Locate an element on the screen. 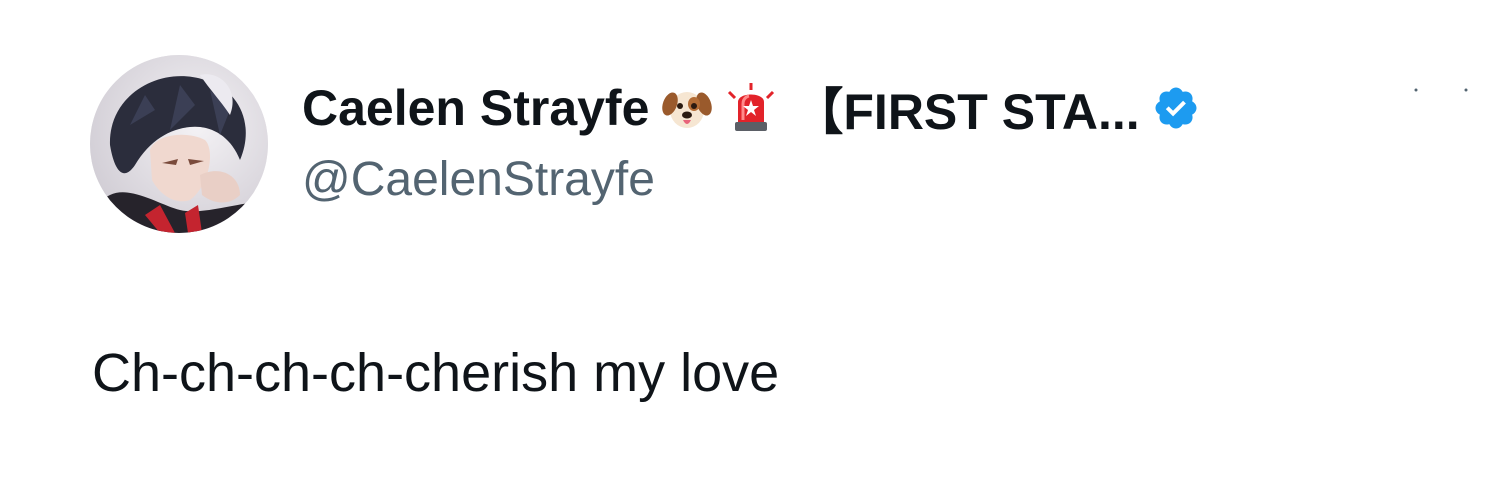  avatar is located at coordinates (179, 144).